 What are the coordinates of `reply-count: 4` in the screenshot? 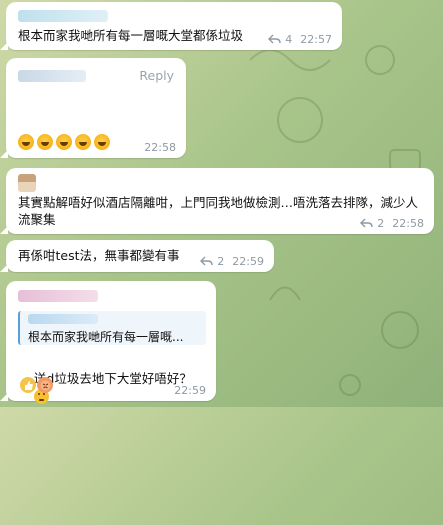 It's located at (288, 39).